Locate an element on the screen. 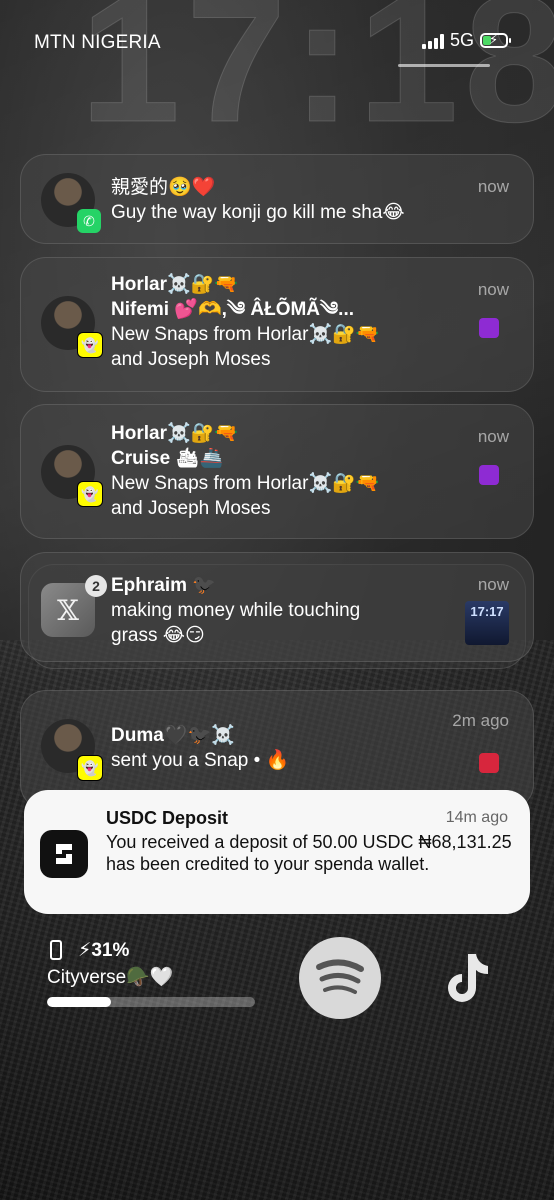 This screenshot has width=554, height=1200. network-type: 5G is located at coordinates (461, 40).